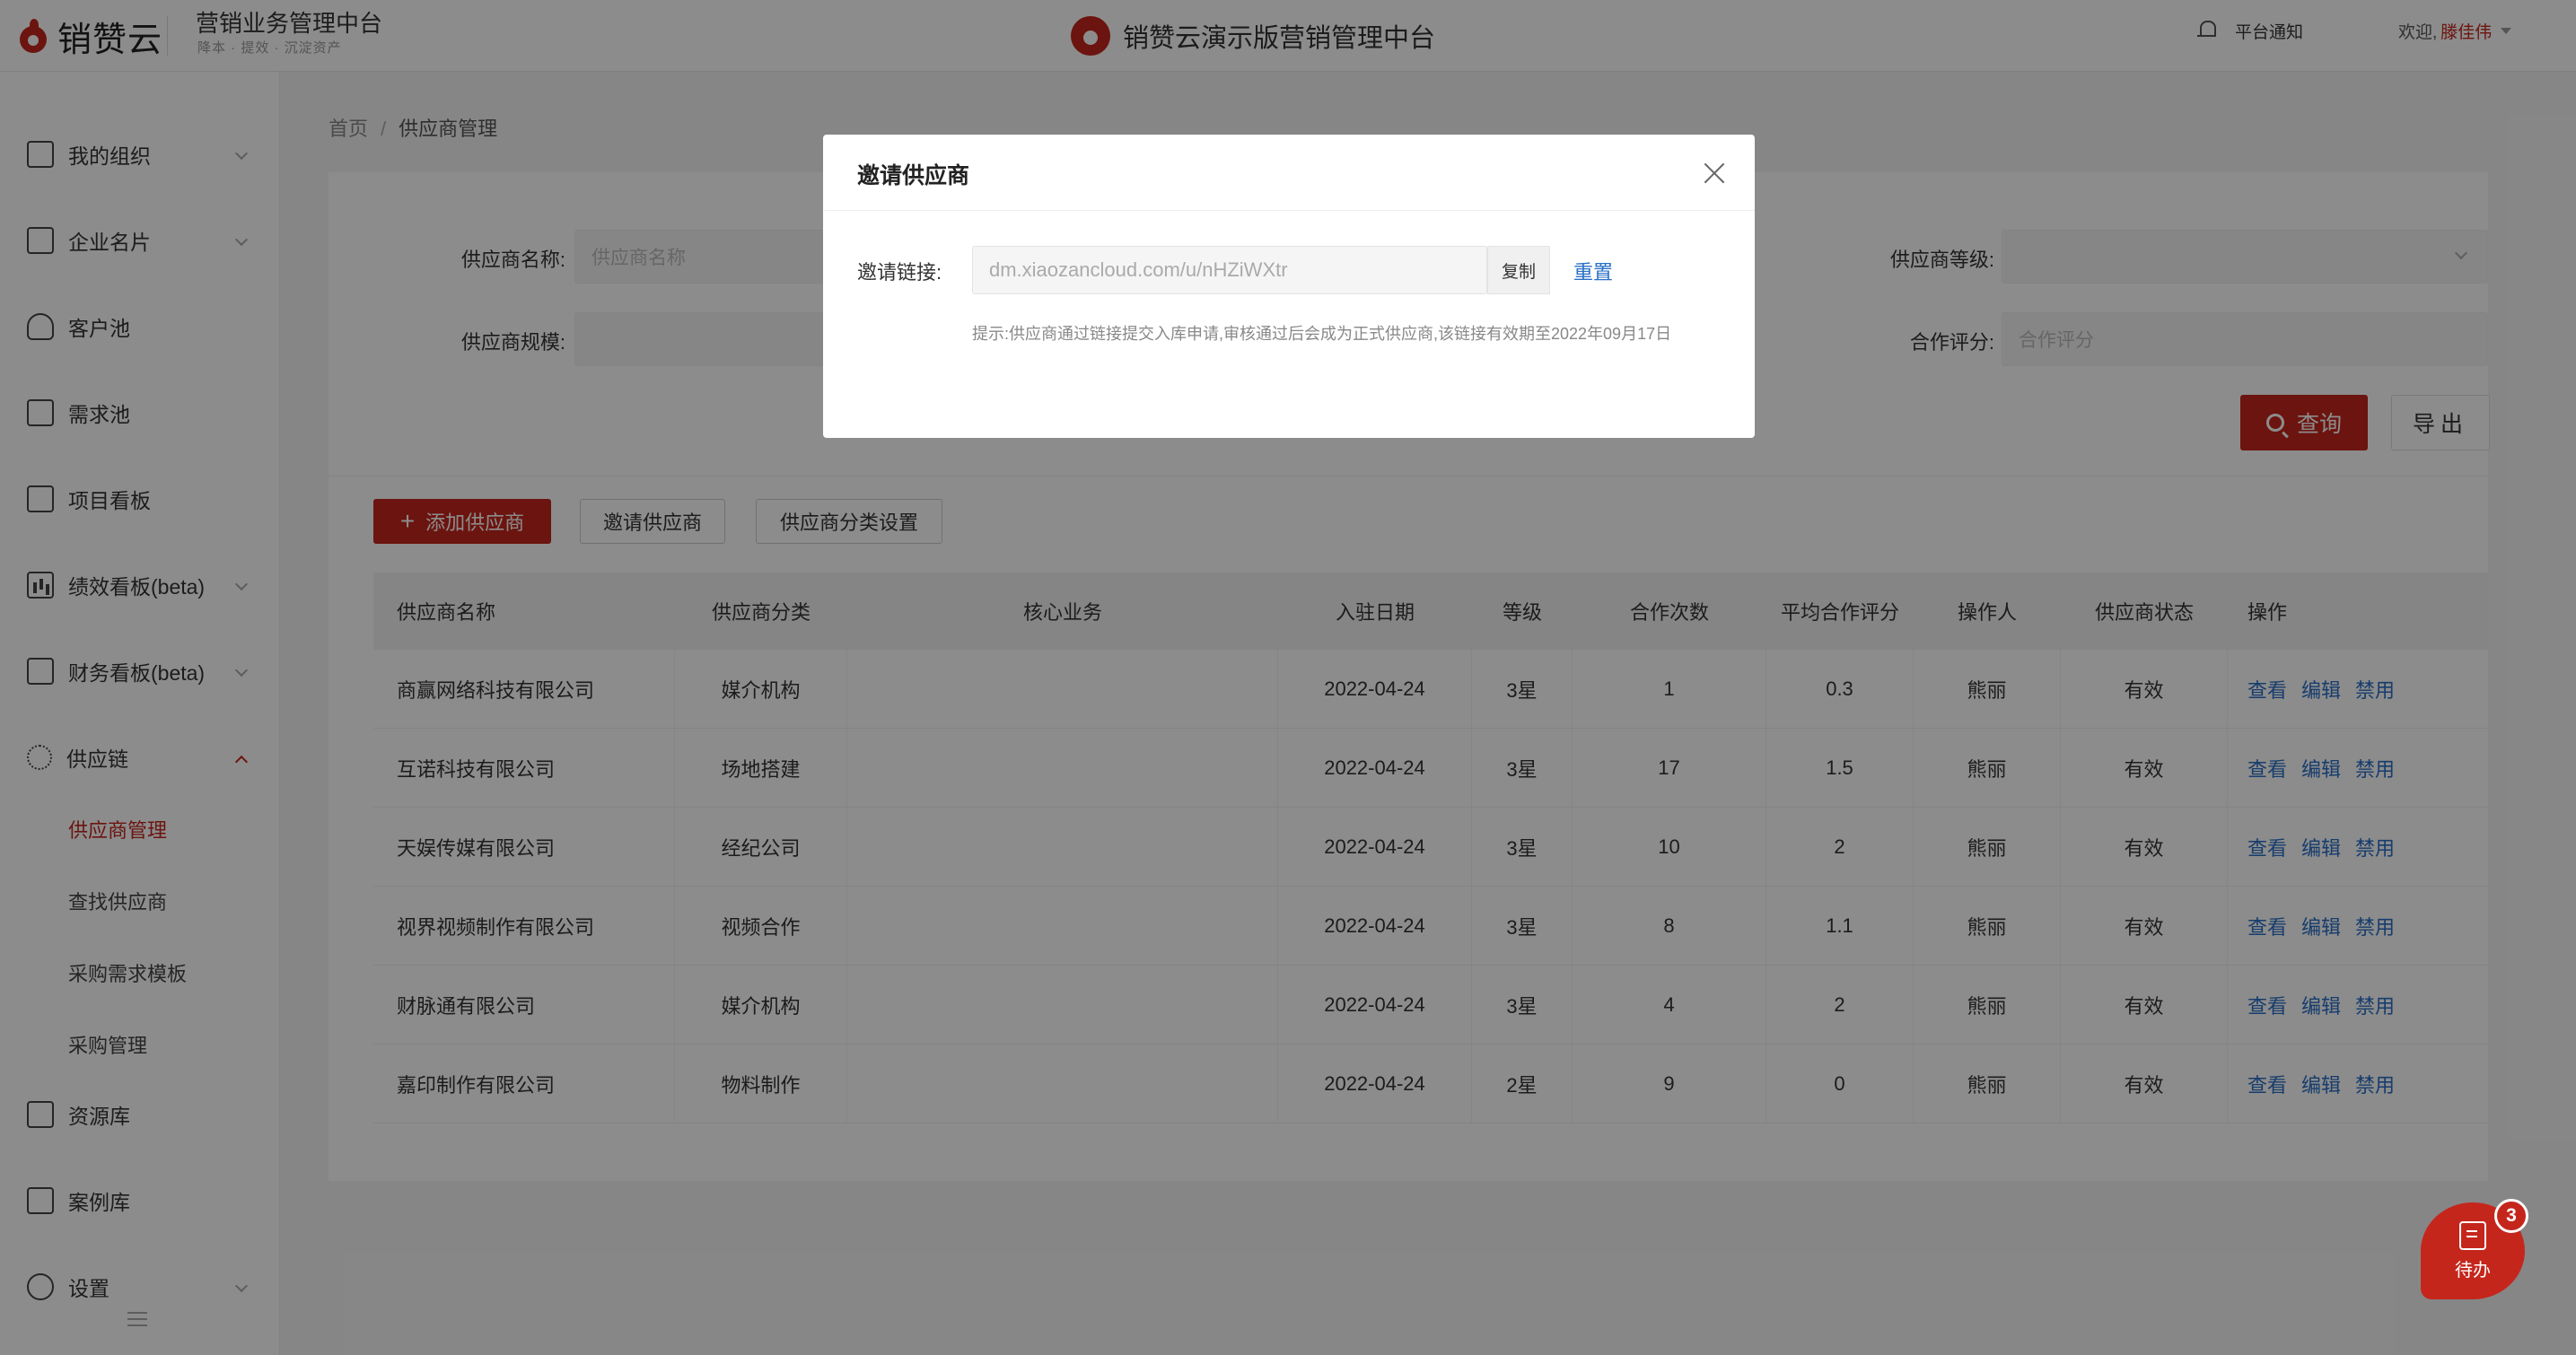  I want to click on reset-link: 重置, so click(1593, 271).